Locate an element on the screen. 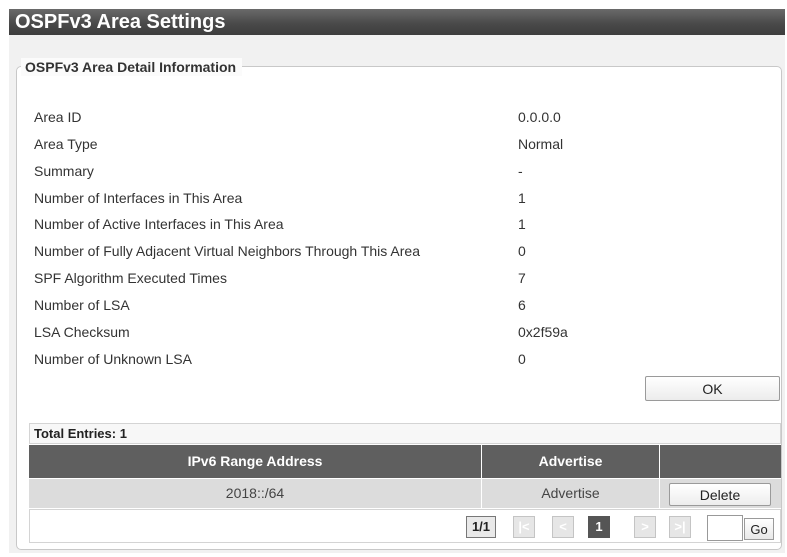  page-info: 1/1 is located at coordinates (481, 527).